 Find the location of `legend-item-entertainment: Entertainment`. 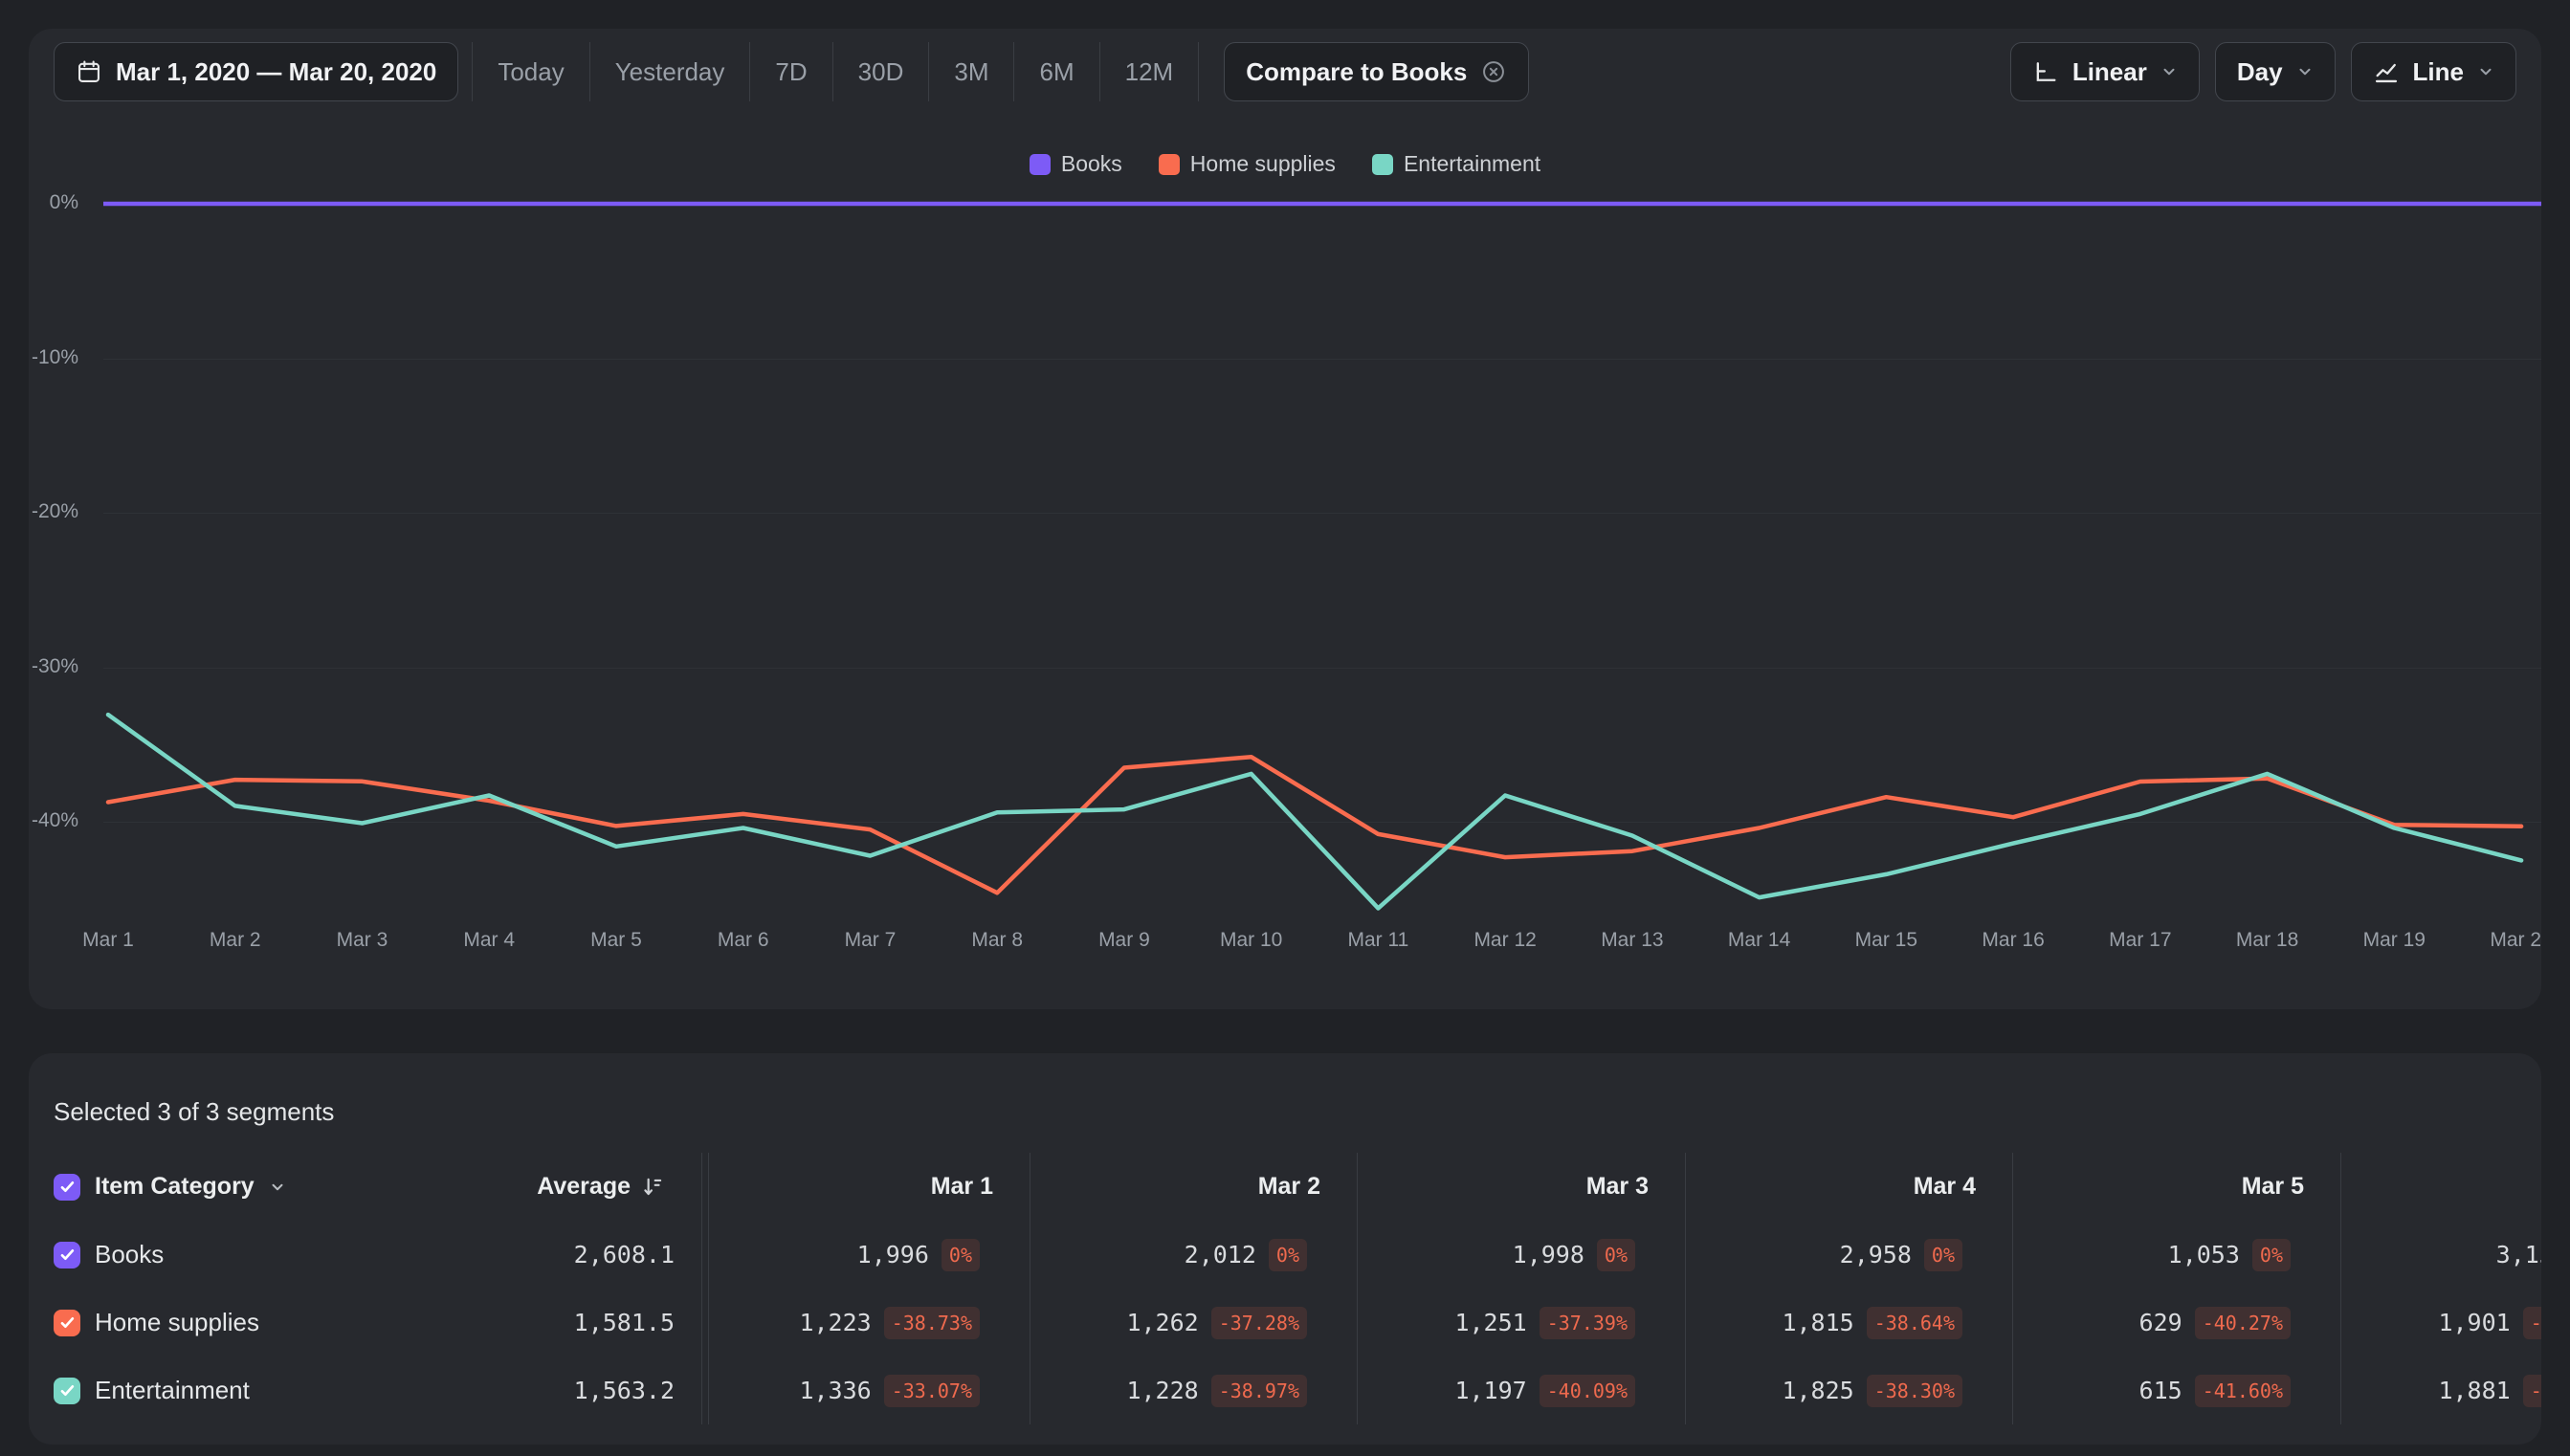

legend-item-entertainment: Entertainment is located at coordinates (1456, 164).